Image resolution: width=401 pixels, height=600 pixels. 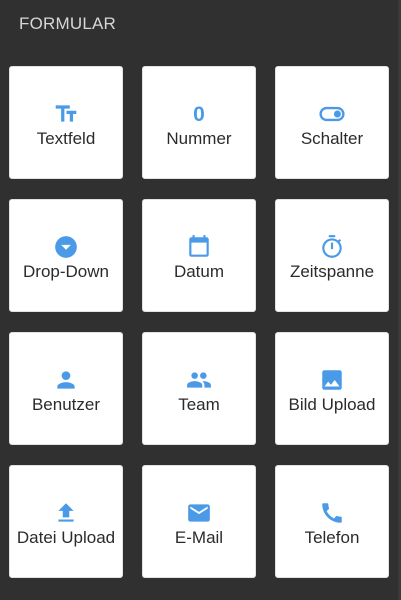 I want to click on text-fields-icon, so click(x=66, y=114).